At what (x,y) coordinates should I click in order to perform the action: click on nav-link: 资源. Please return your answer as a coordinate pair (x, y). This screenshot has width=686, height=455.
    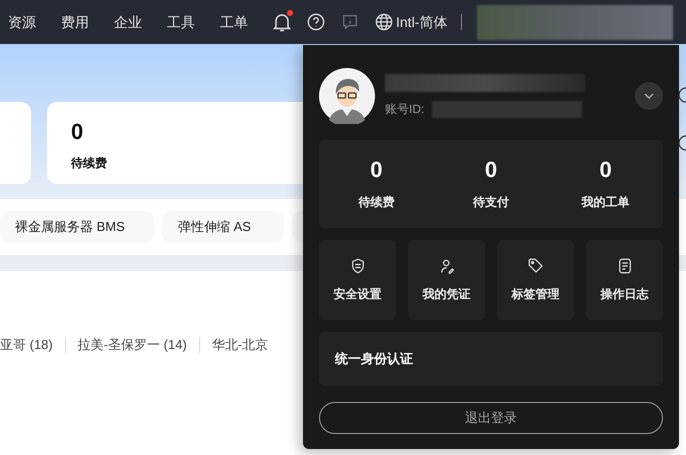
    Looking at the image, I should click on (22, 22).